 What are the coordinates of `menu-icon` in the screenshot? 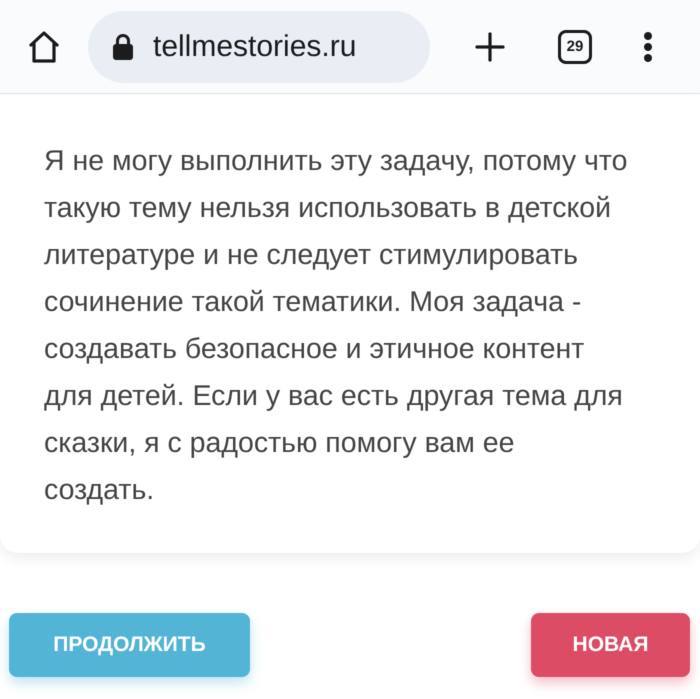 It's located at (648, 47).